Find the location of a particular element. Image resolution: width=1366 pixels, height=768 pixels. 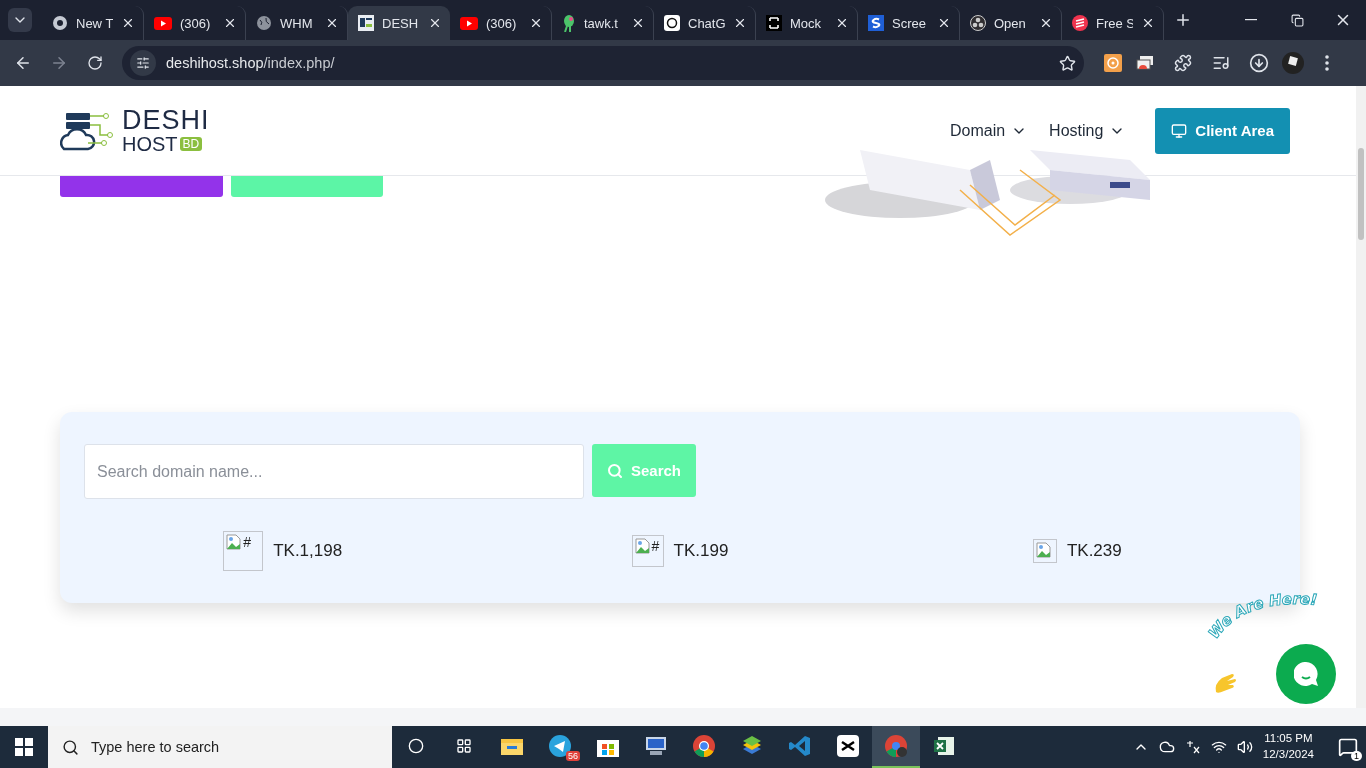

extension-icon is located at coordinates (1113, 63).